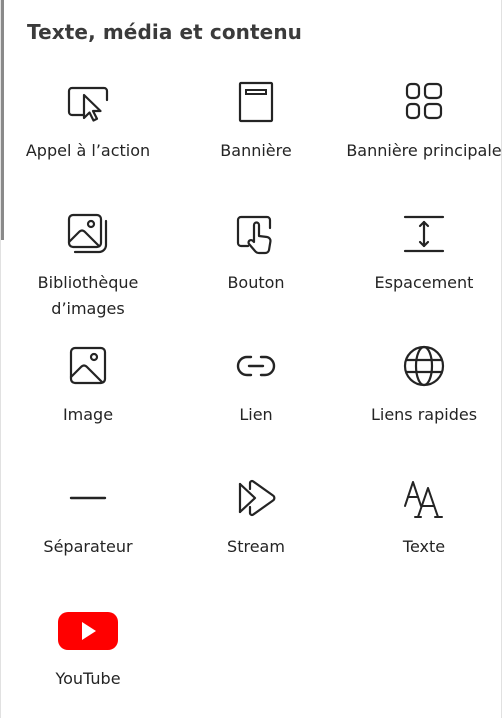 This screenshot has width=502, height=718. What do you see at coordinates (88, 295) in the screenshot?
I see `tile-label: Bibliothèque d’images` at bounding box center [88, 295].